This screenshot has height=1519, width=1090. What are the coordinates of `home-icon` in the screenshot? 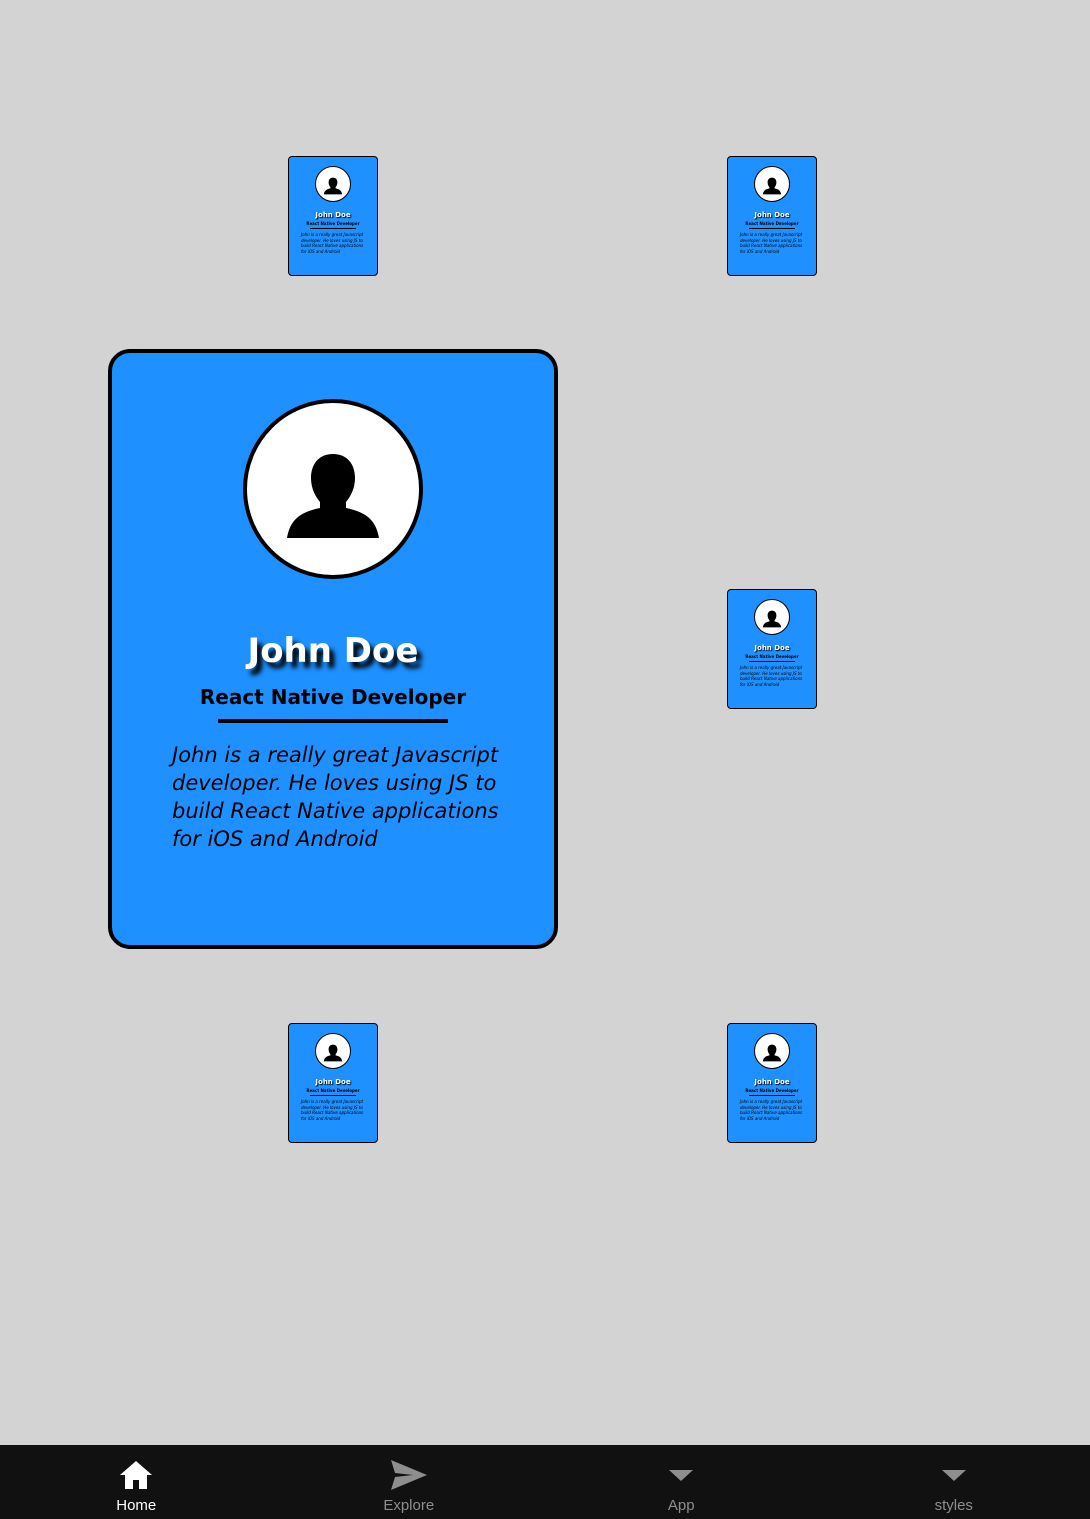 It's located at (136, 1475).